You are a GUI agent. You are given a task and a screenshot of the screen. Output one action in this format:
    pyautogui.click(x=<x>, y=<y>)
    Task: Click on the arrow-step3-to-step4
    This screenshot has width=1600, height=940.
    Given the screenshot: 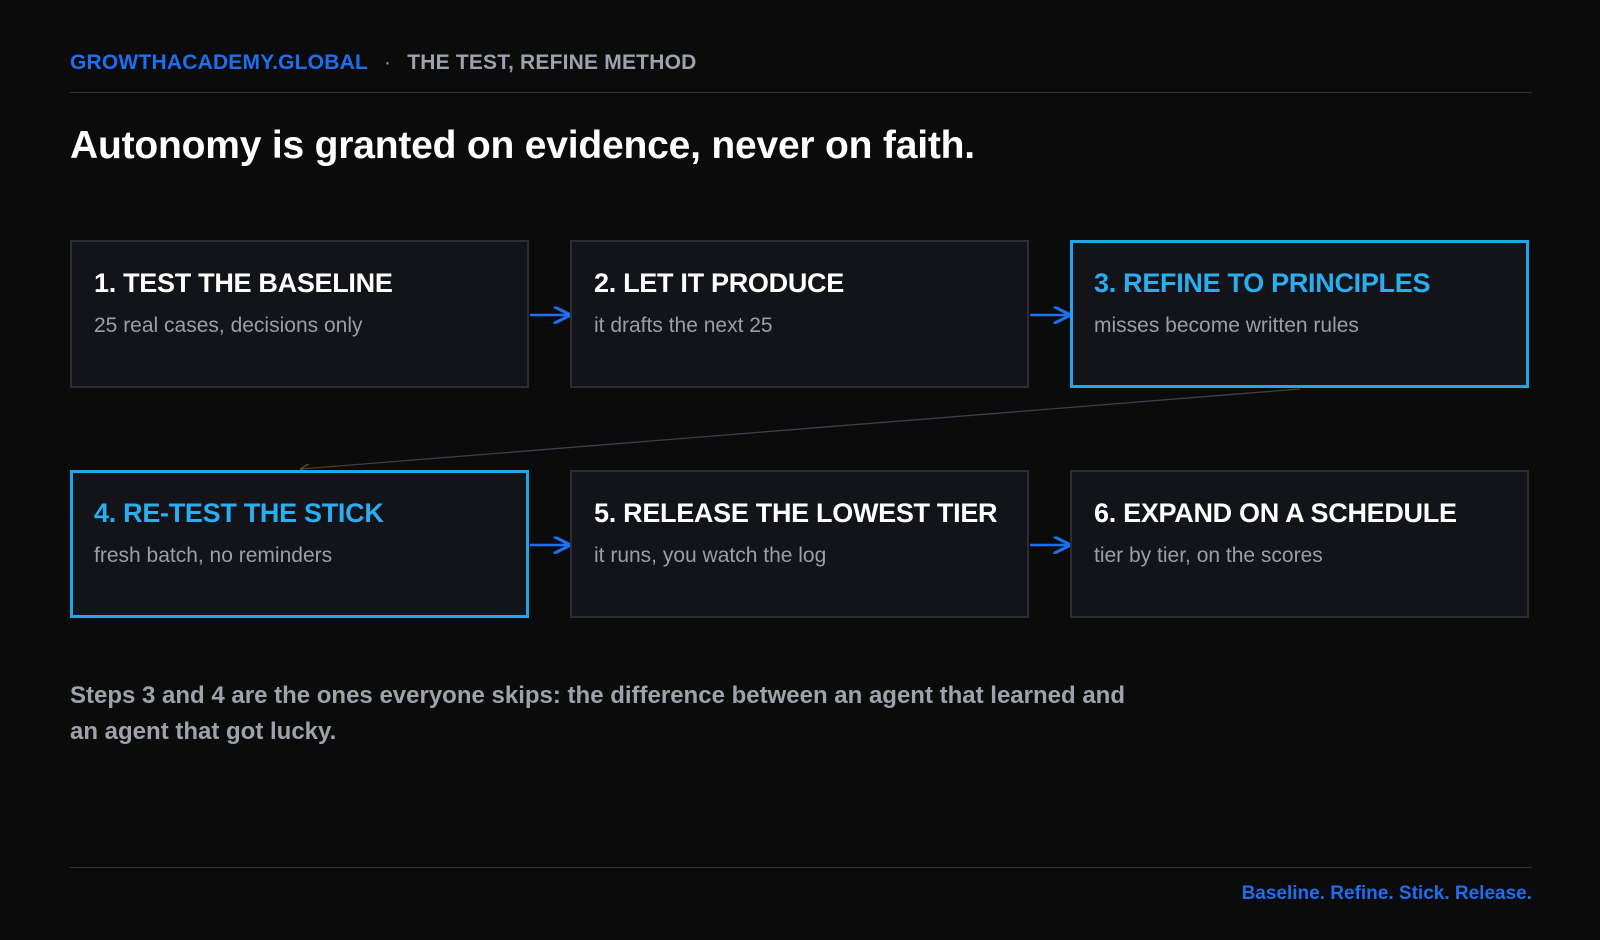 What is the action you would take?
    pyautogui.click(x=801, y=428)
    